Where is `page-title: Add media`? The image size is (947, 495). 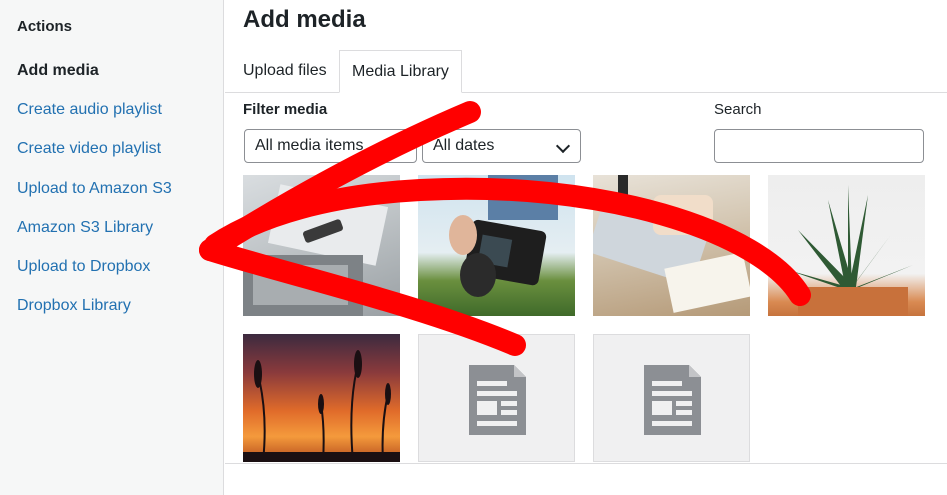
page-title: Add media is located at coordinates (304, 19).